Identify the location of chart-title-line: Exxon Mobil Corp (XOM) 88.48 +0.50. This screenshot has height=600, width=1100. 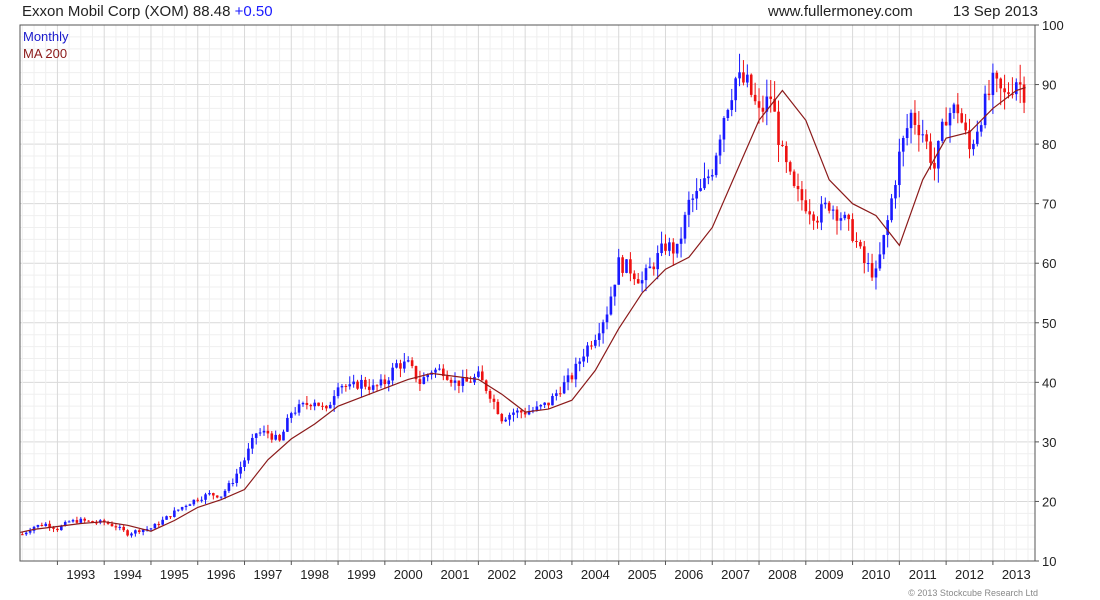
(147, 11).